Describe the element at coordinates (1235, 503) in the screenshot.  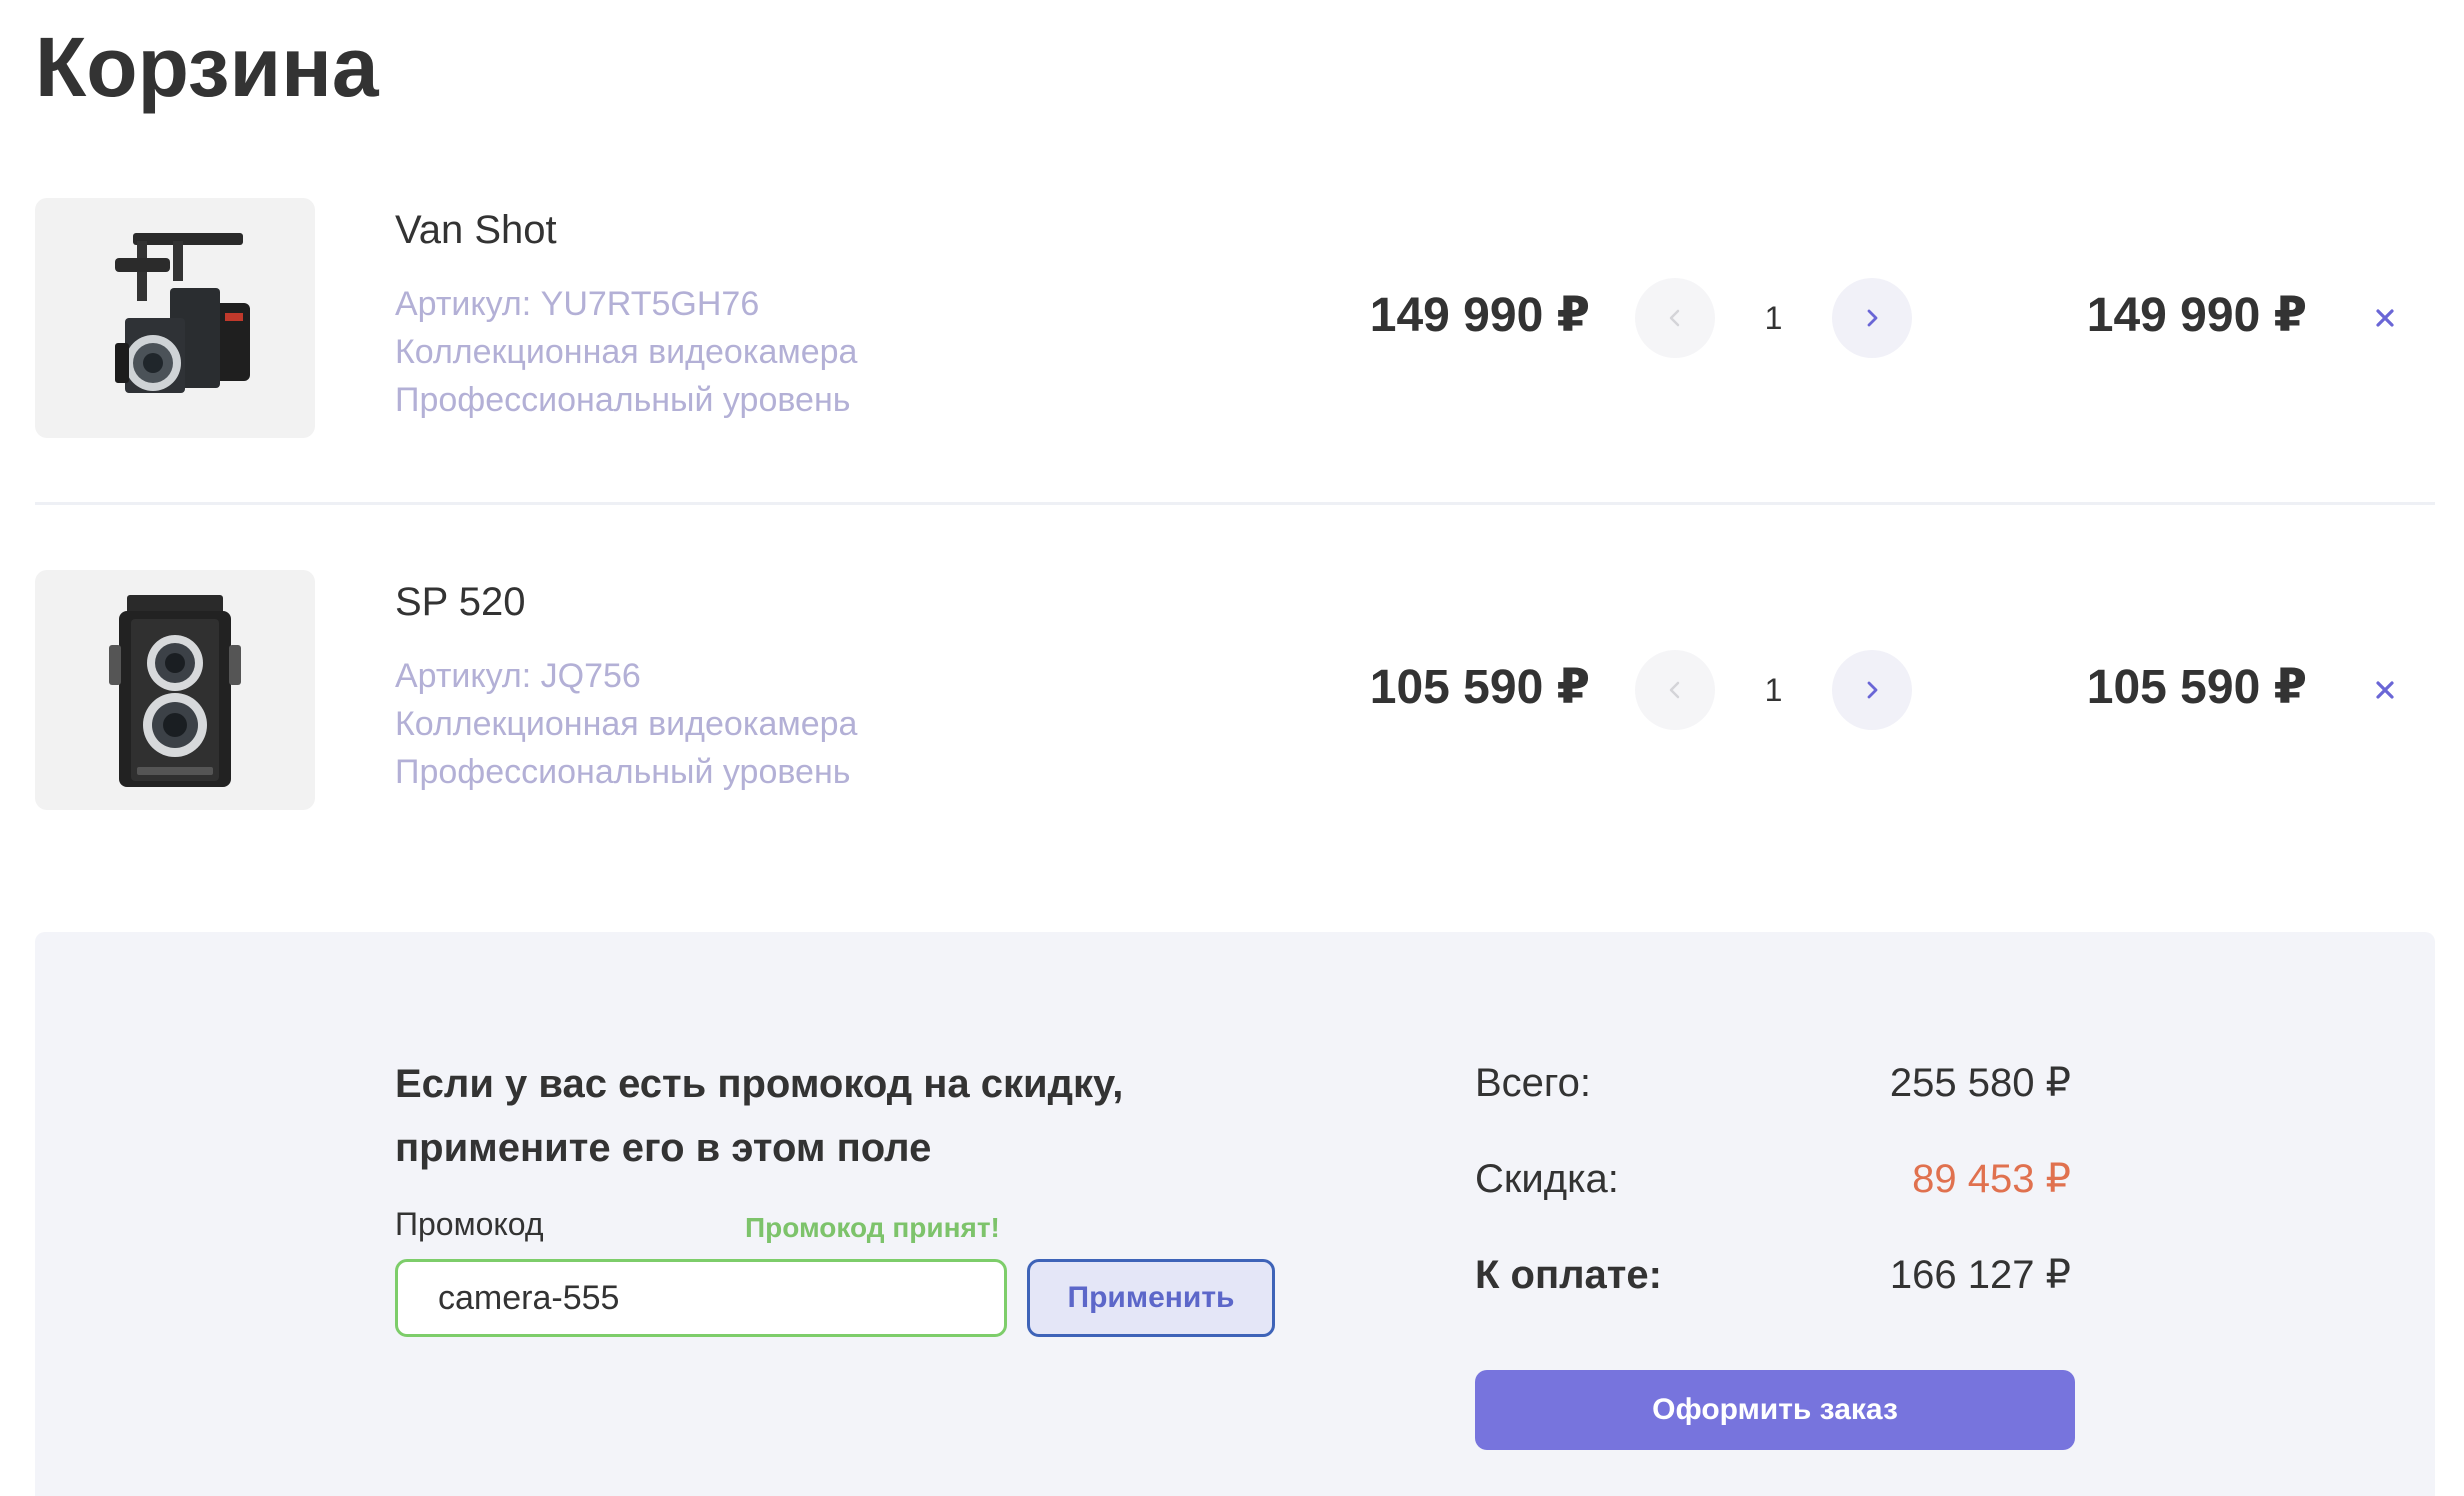
I see `item-divider` at that location.